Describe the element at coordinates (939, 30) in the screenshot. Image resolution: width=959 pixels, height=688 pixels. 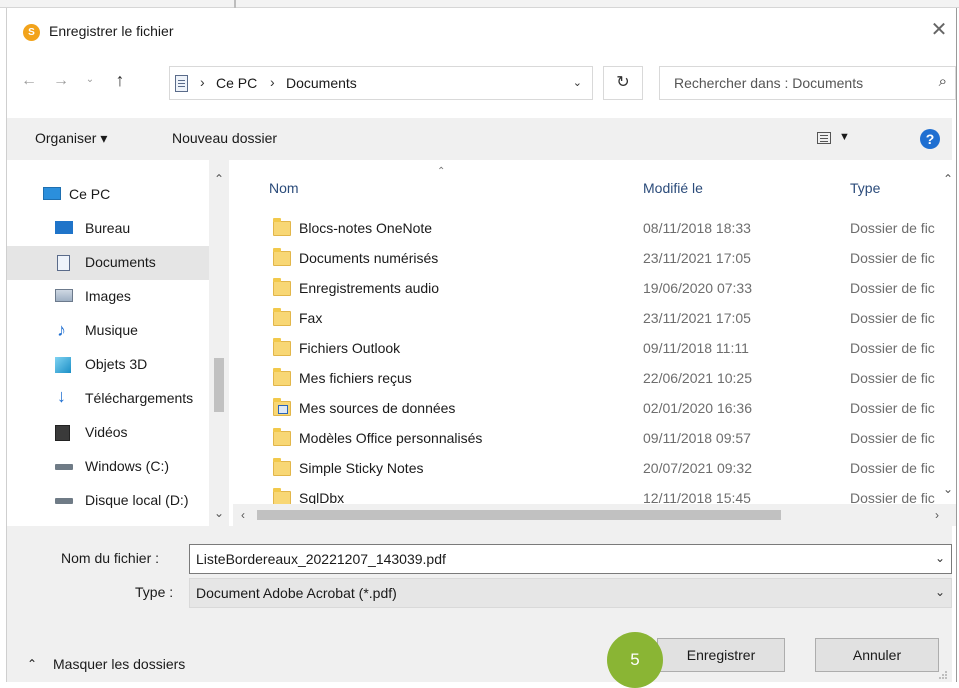
I see `close-icon: ✕` at that location.